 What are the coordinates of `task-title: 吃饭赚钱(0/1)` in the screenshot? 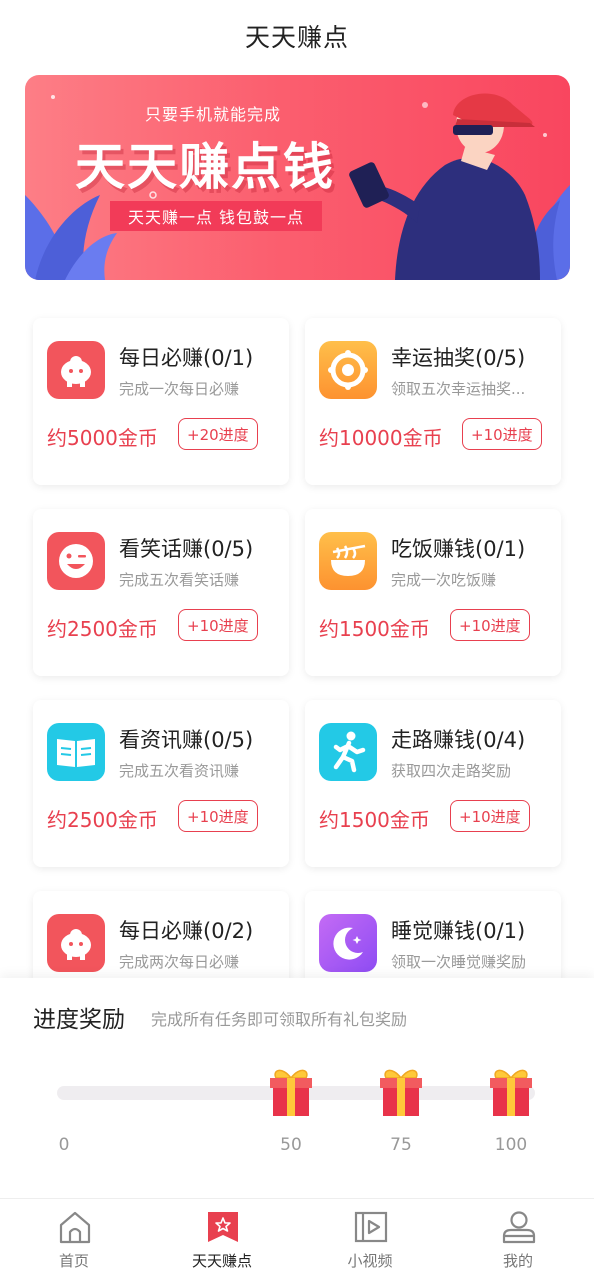 It's located at (458, 549).